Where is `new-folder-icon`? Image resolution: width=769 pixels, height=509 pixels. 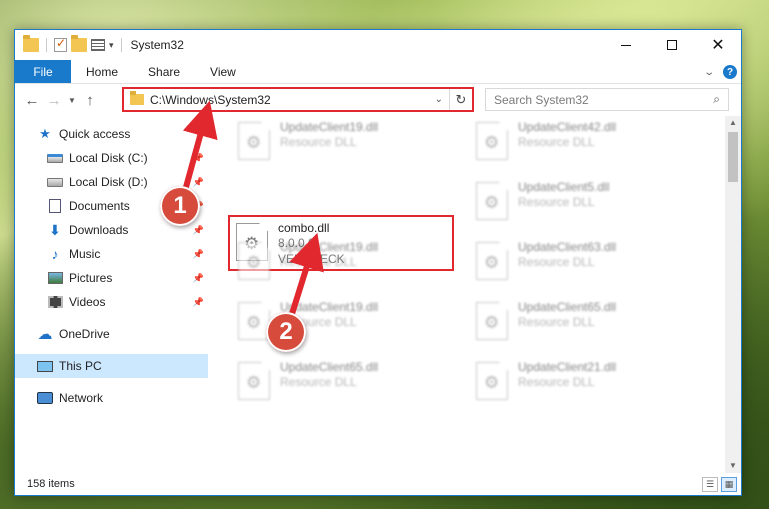
new-folder-icon is located at coordinates (79, 43).